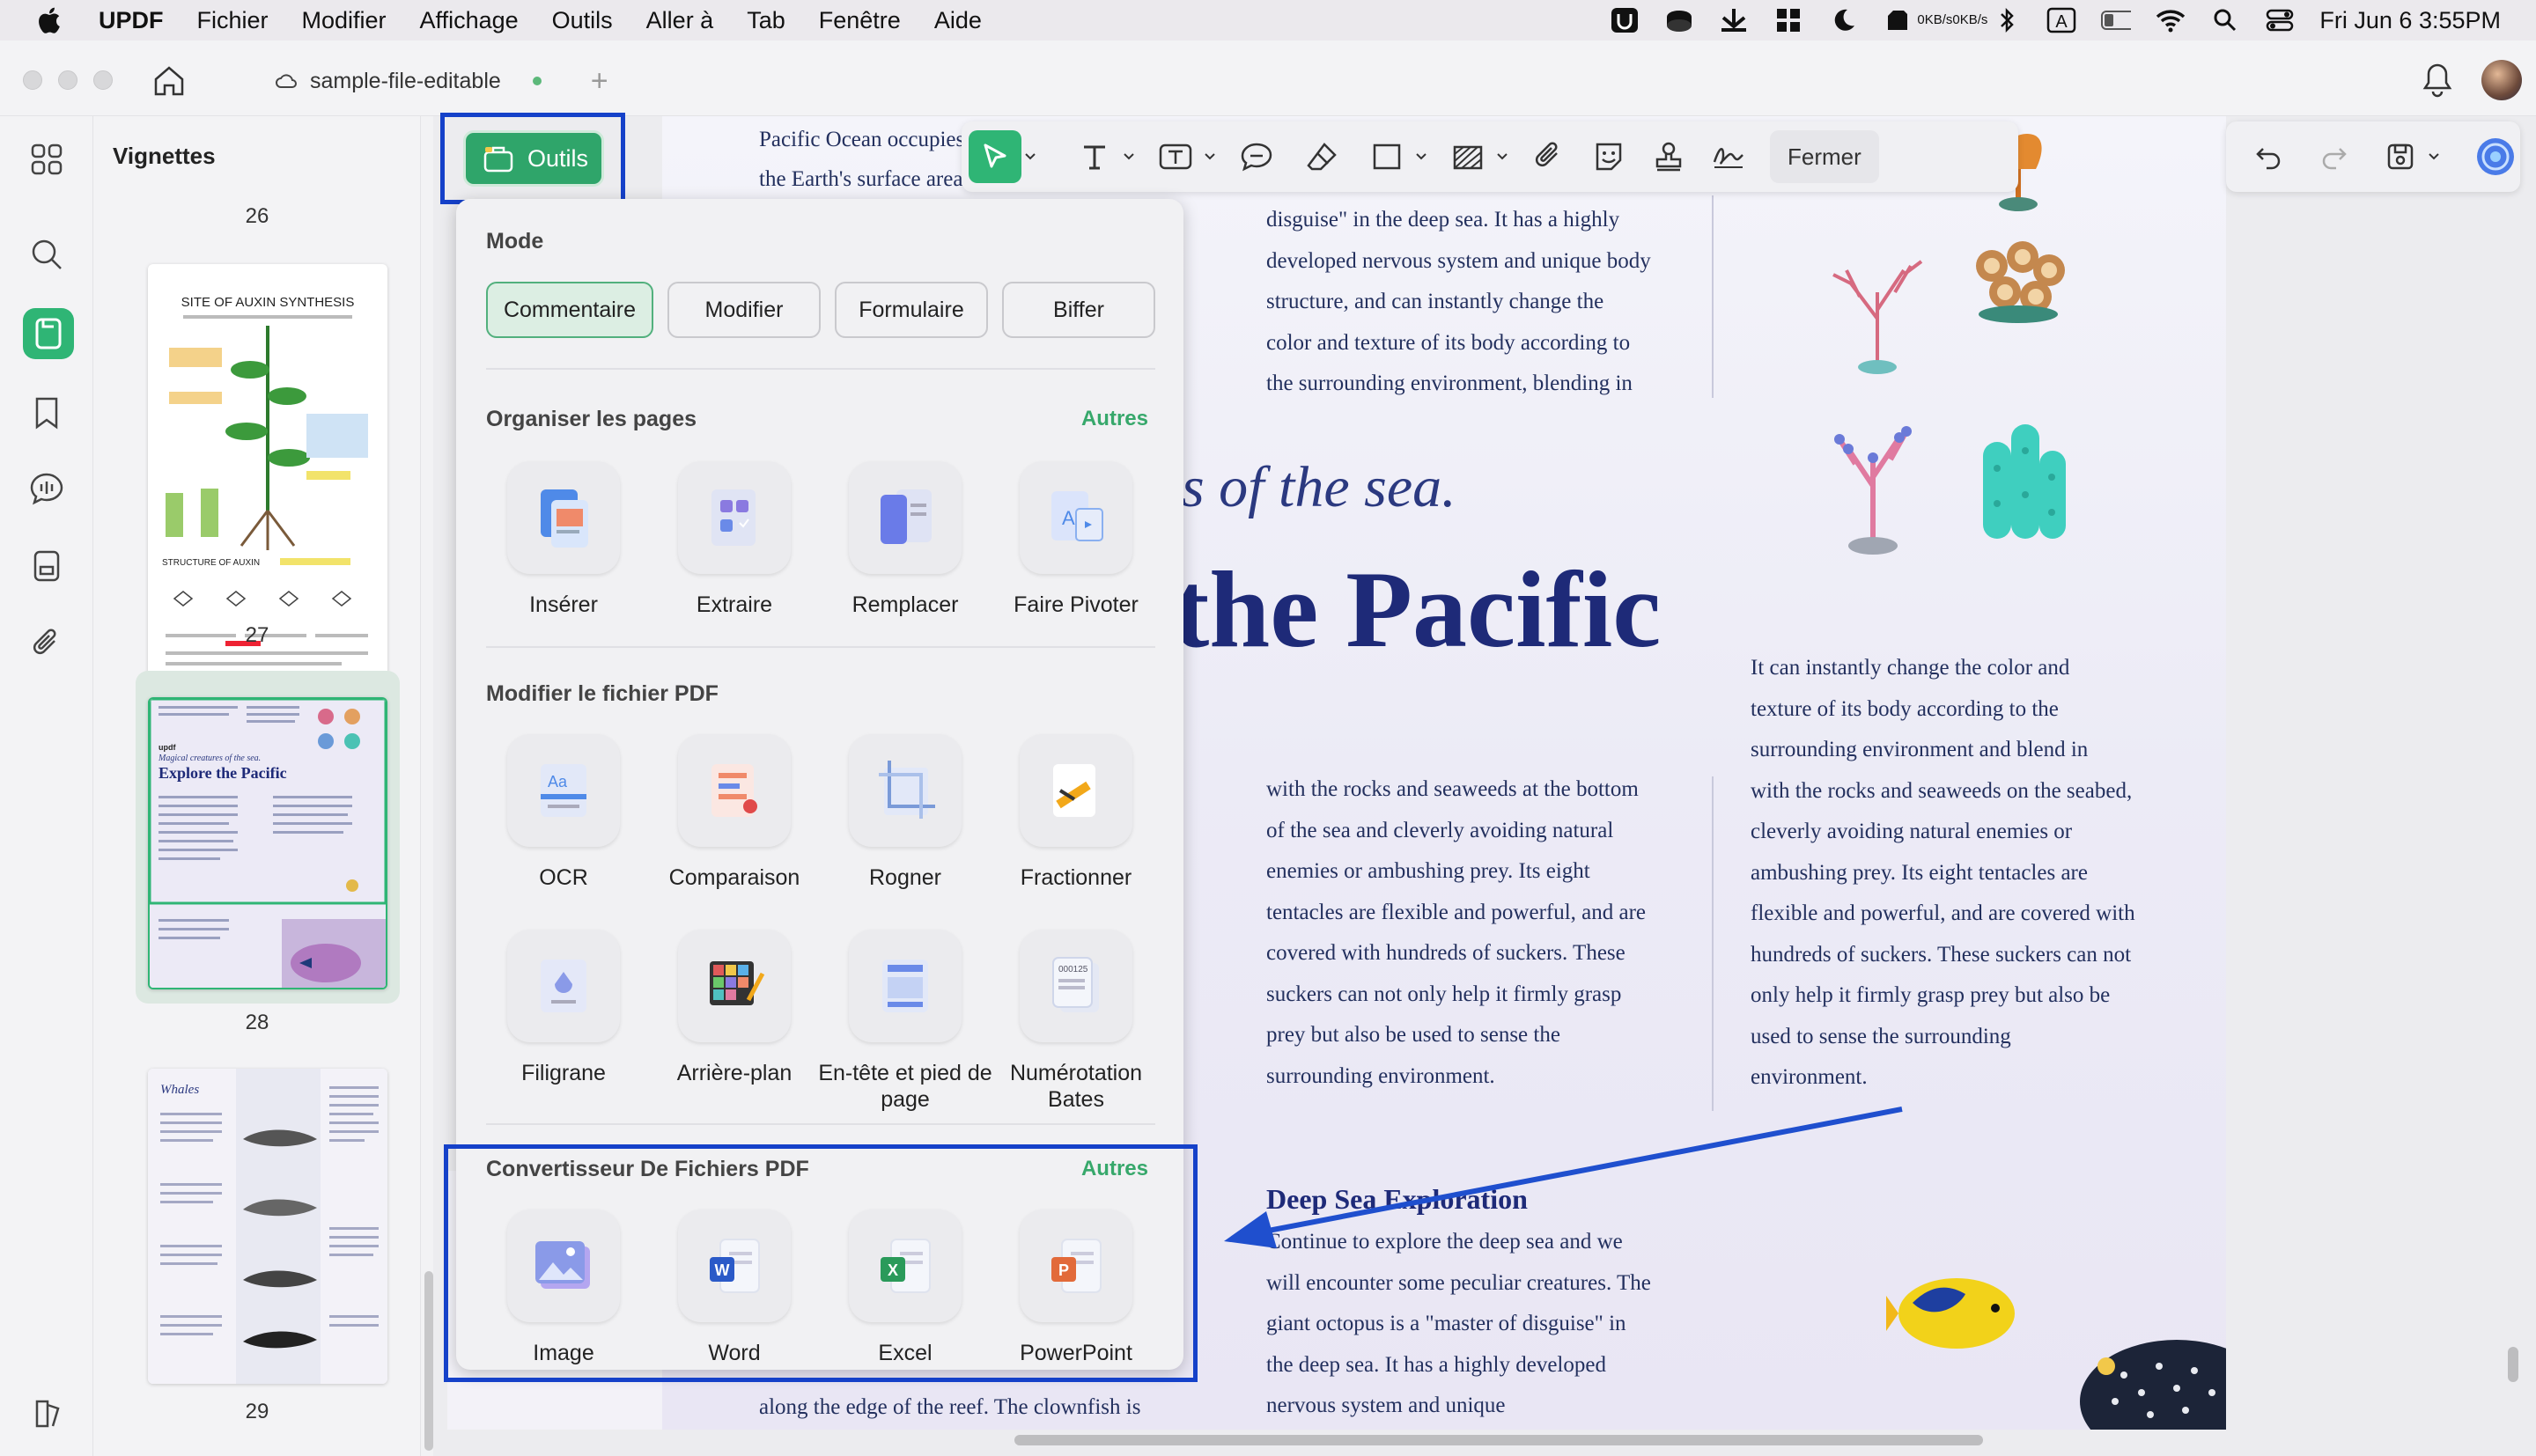 The width and height of the screenshot is (2536, 1456). I want to click on moon-icon, so click(1843, 20).